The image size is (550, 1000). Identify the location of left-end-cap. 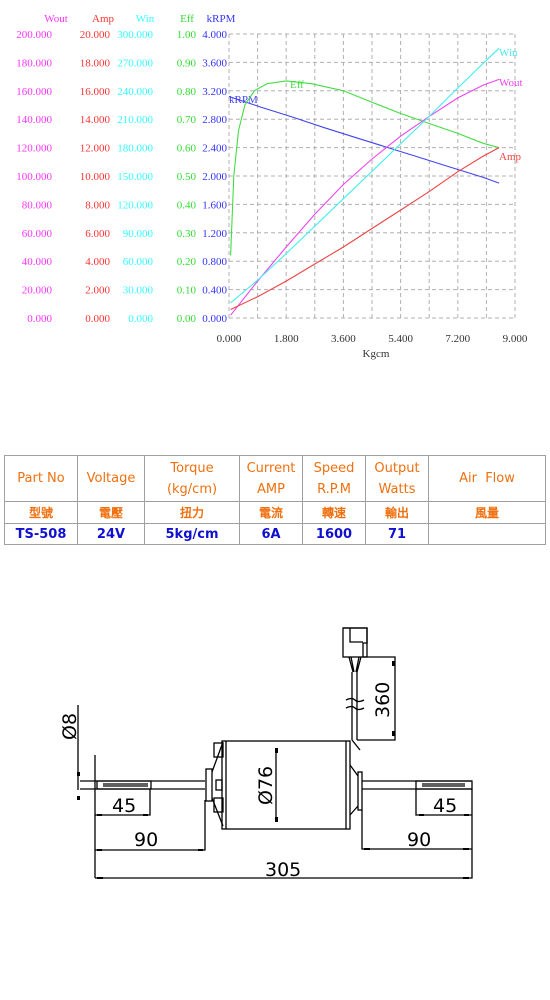
(214, 784).